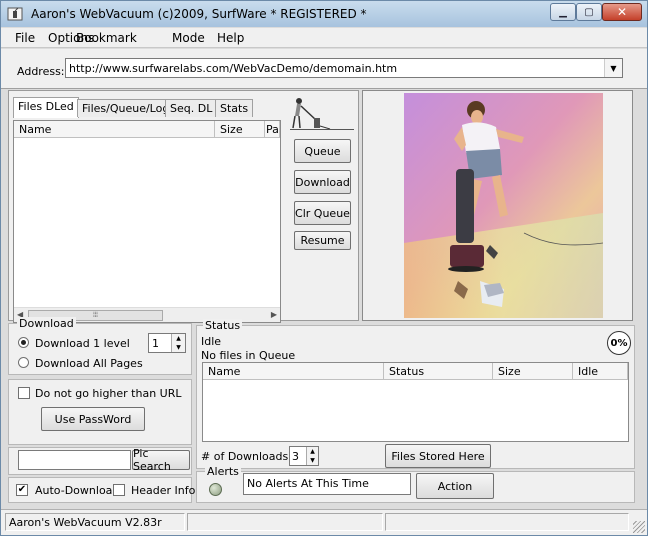 This screenshot has width=648, height=536. I want to click on minimize-icon: ▁, so click(563, 12).